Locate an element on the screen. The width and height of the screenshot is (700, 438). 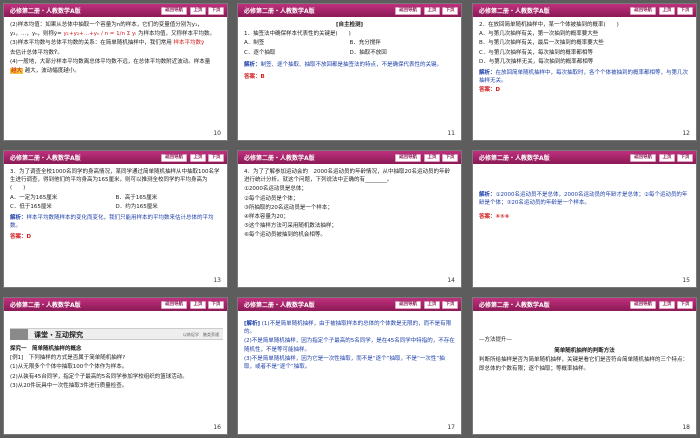
statement: ④样本容量为20； is located at coordinates (266, 217).